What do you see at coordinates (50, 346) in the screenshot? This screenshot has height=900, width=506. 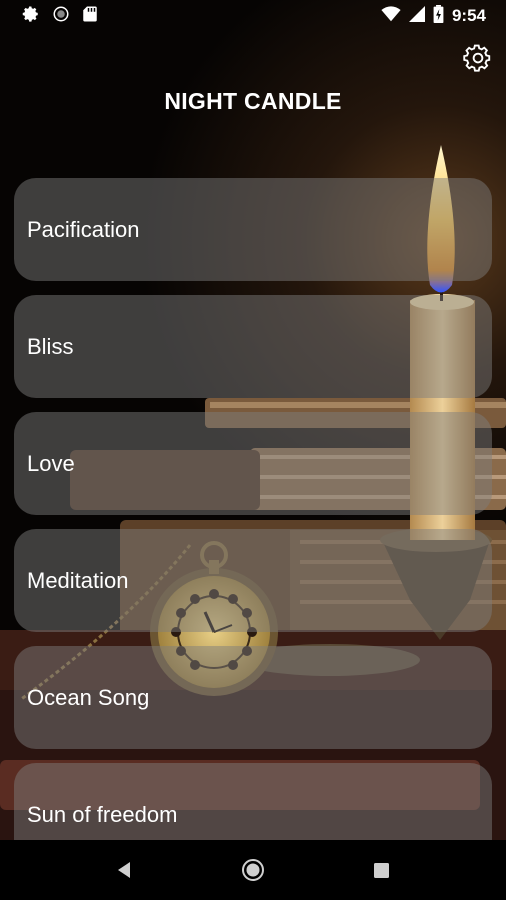 I see `list-item-label: Bliss` at bounding box center [50, 346].